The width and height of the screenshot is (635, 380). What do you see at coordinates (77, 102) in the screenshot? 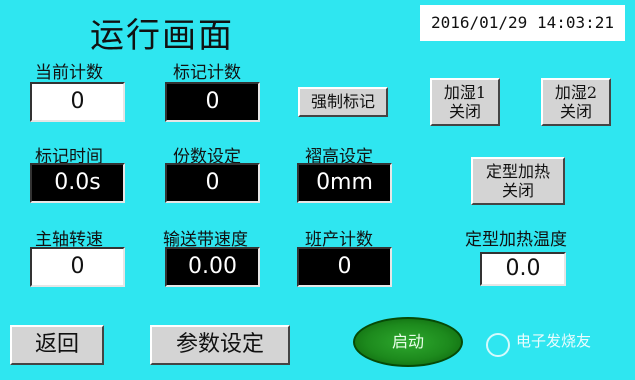
I see `current-count-display: 0` at bounding box center [77, 102].